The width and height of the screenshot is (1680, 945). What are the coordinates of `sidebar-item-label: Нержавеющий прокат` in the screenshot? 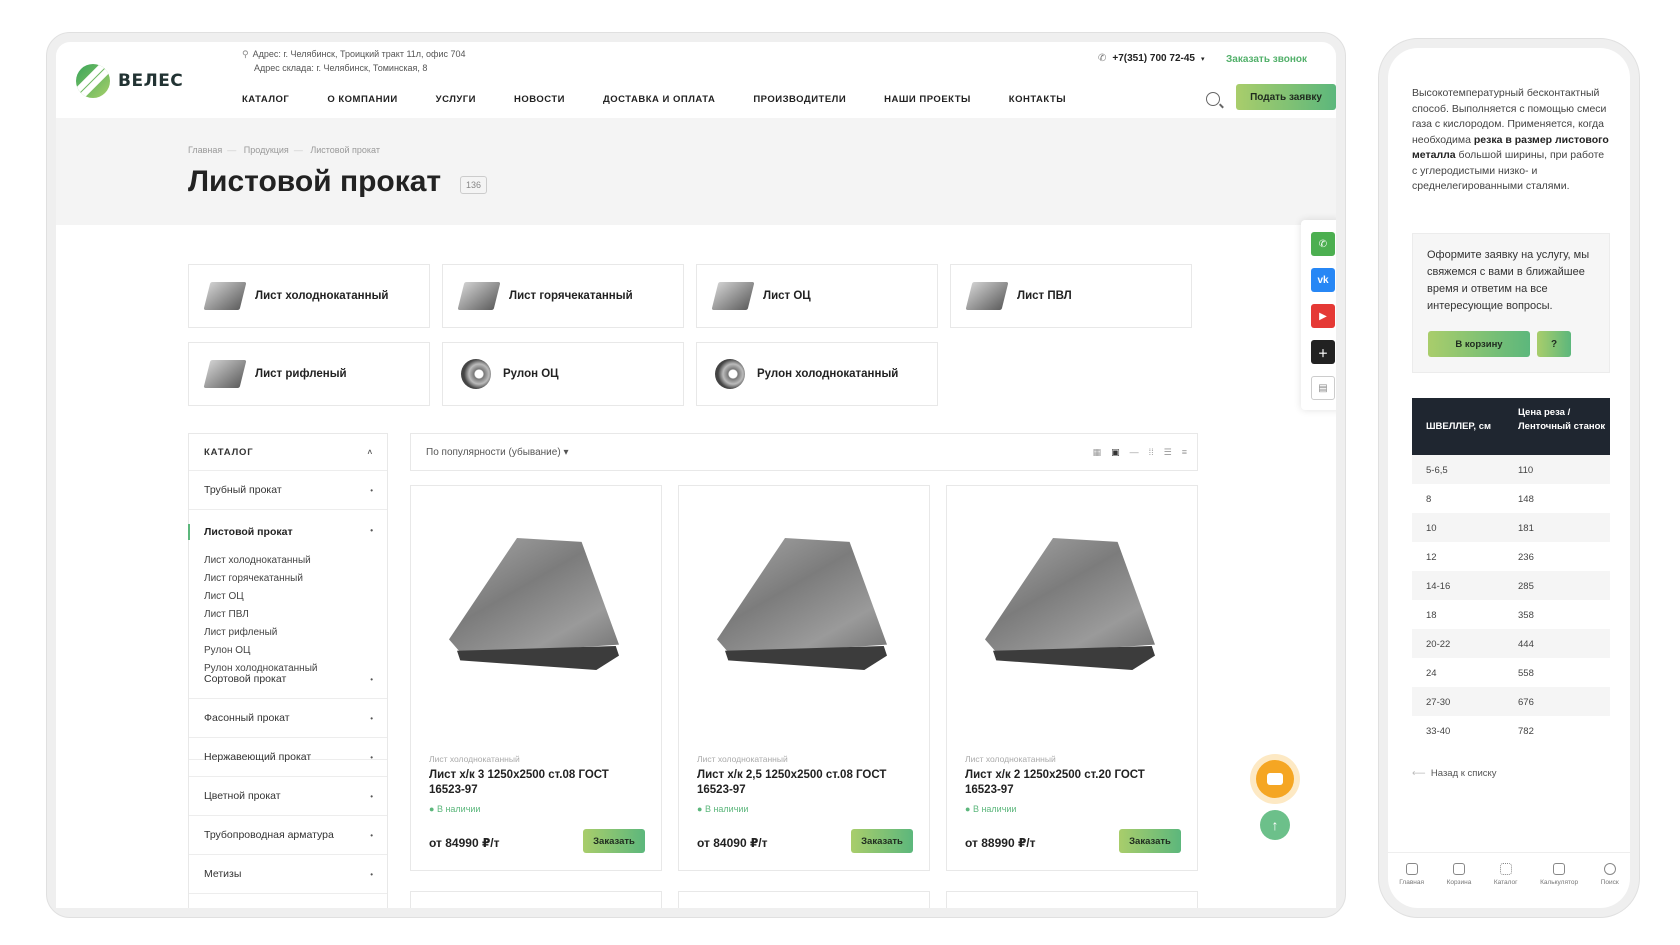 It's located at (258, 757).